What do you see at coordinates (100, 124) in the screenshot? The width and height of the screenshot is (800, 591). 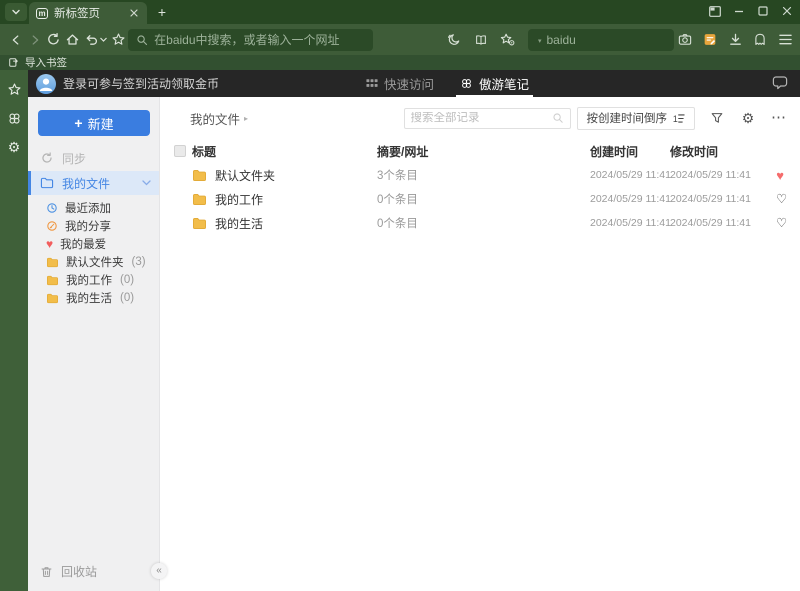 I see `new-note-label: 新建` at bounding box center [100, 124].